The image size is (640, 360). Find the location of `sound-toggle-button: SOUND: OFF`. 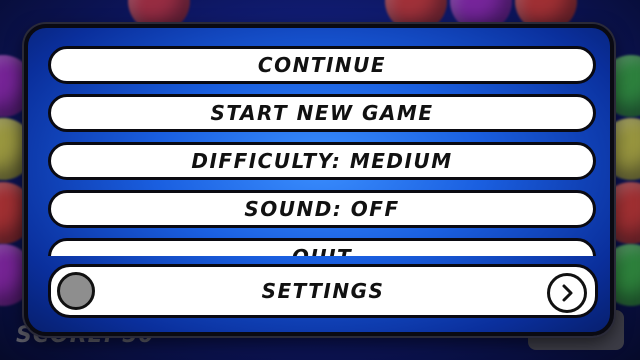

sound-toggle-button: SOUND: OFF is located at coordinates (322, 209).